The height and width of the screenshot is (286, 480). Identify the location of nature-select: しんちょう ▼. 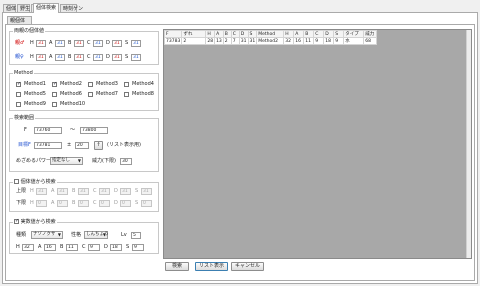
(96, 235).